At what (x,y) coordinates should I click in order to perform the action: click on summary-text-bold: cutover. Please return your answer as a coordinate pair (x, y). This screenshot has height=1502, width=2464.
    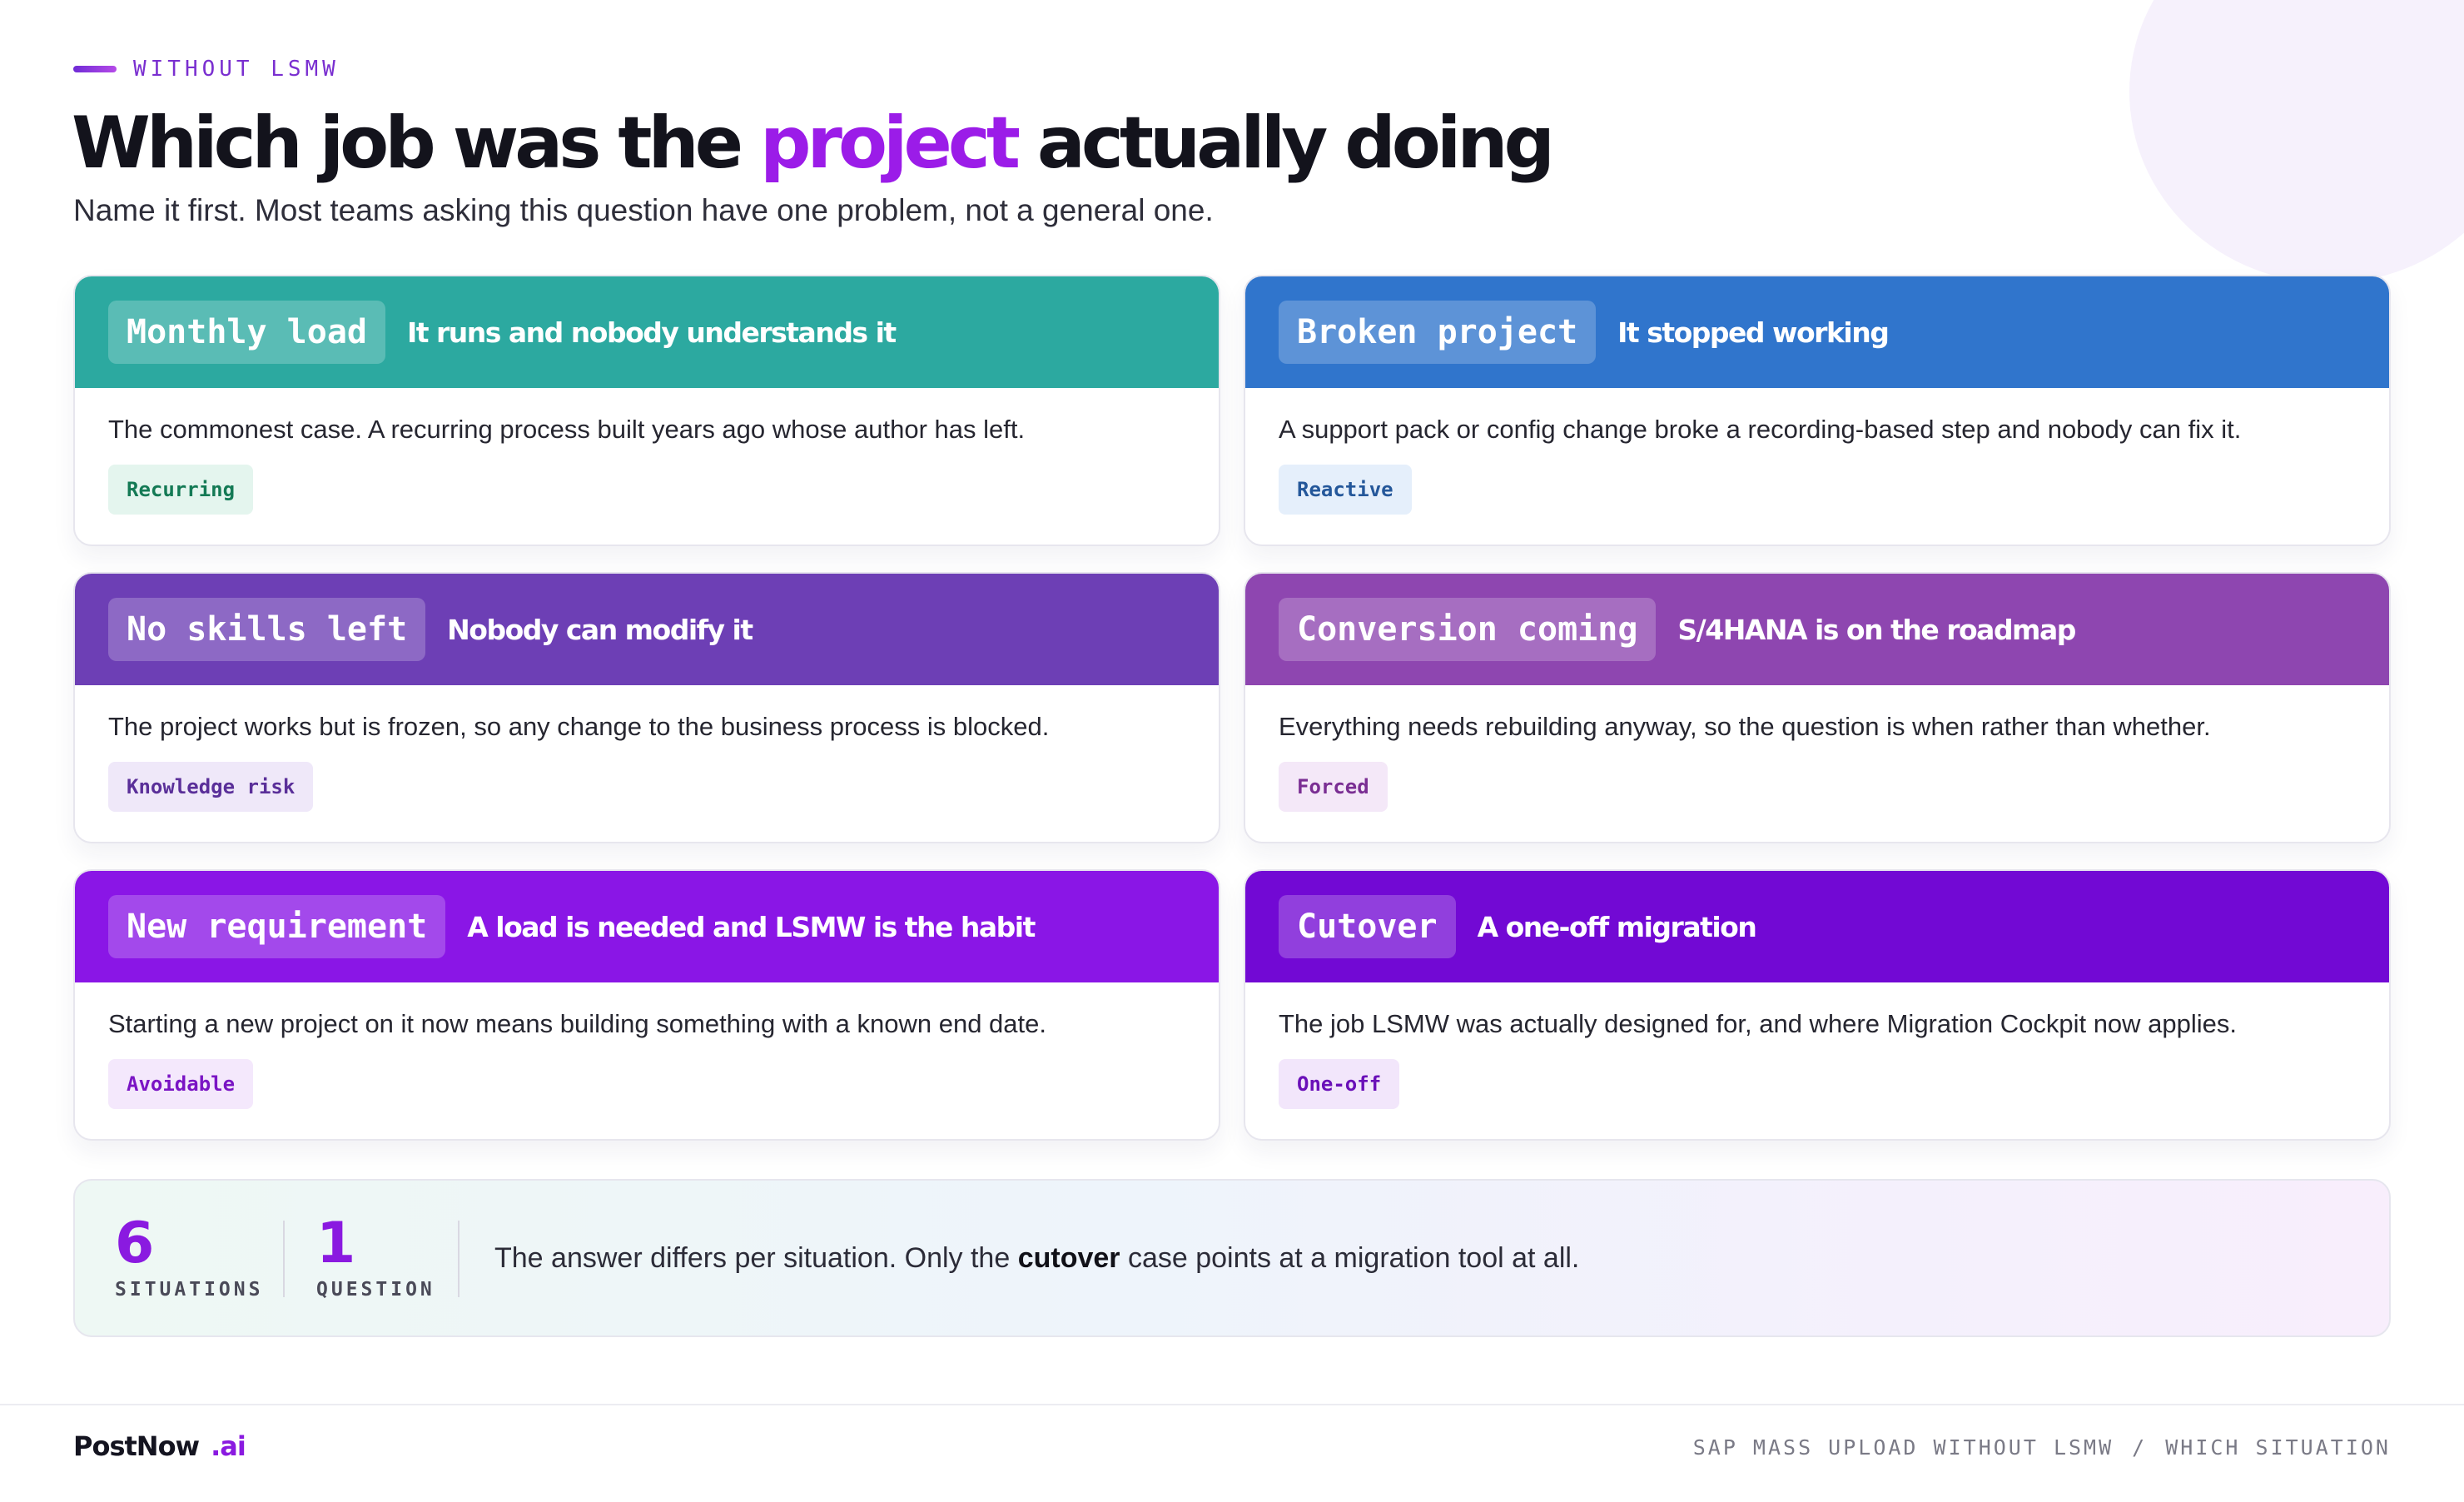
    Looking at the image, I should click on (1068, 1258).